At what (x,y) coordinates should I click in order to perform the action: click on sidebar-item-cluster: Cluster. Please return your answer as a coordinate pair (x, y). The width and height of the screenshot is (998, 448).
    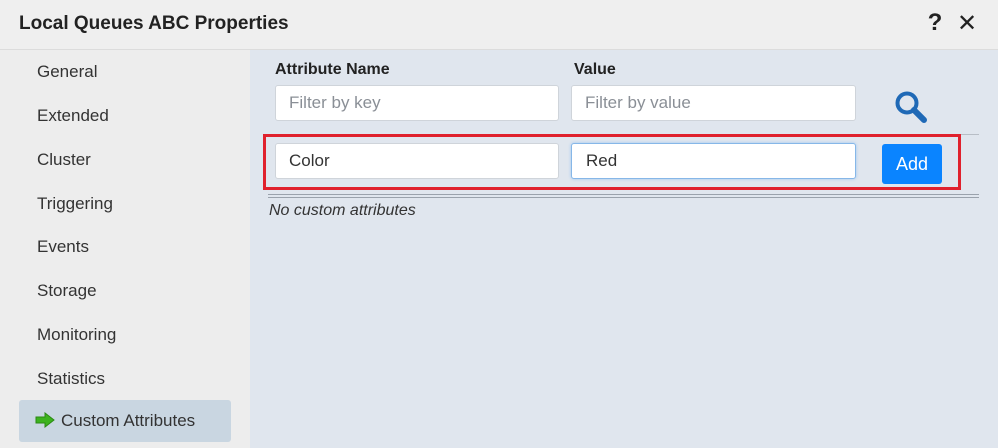
    Looking at the image, I should click on (125, 160).